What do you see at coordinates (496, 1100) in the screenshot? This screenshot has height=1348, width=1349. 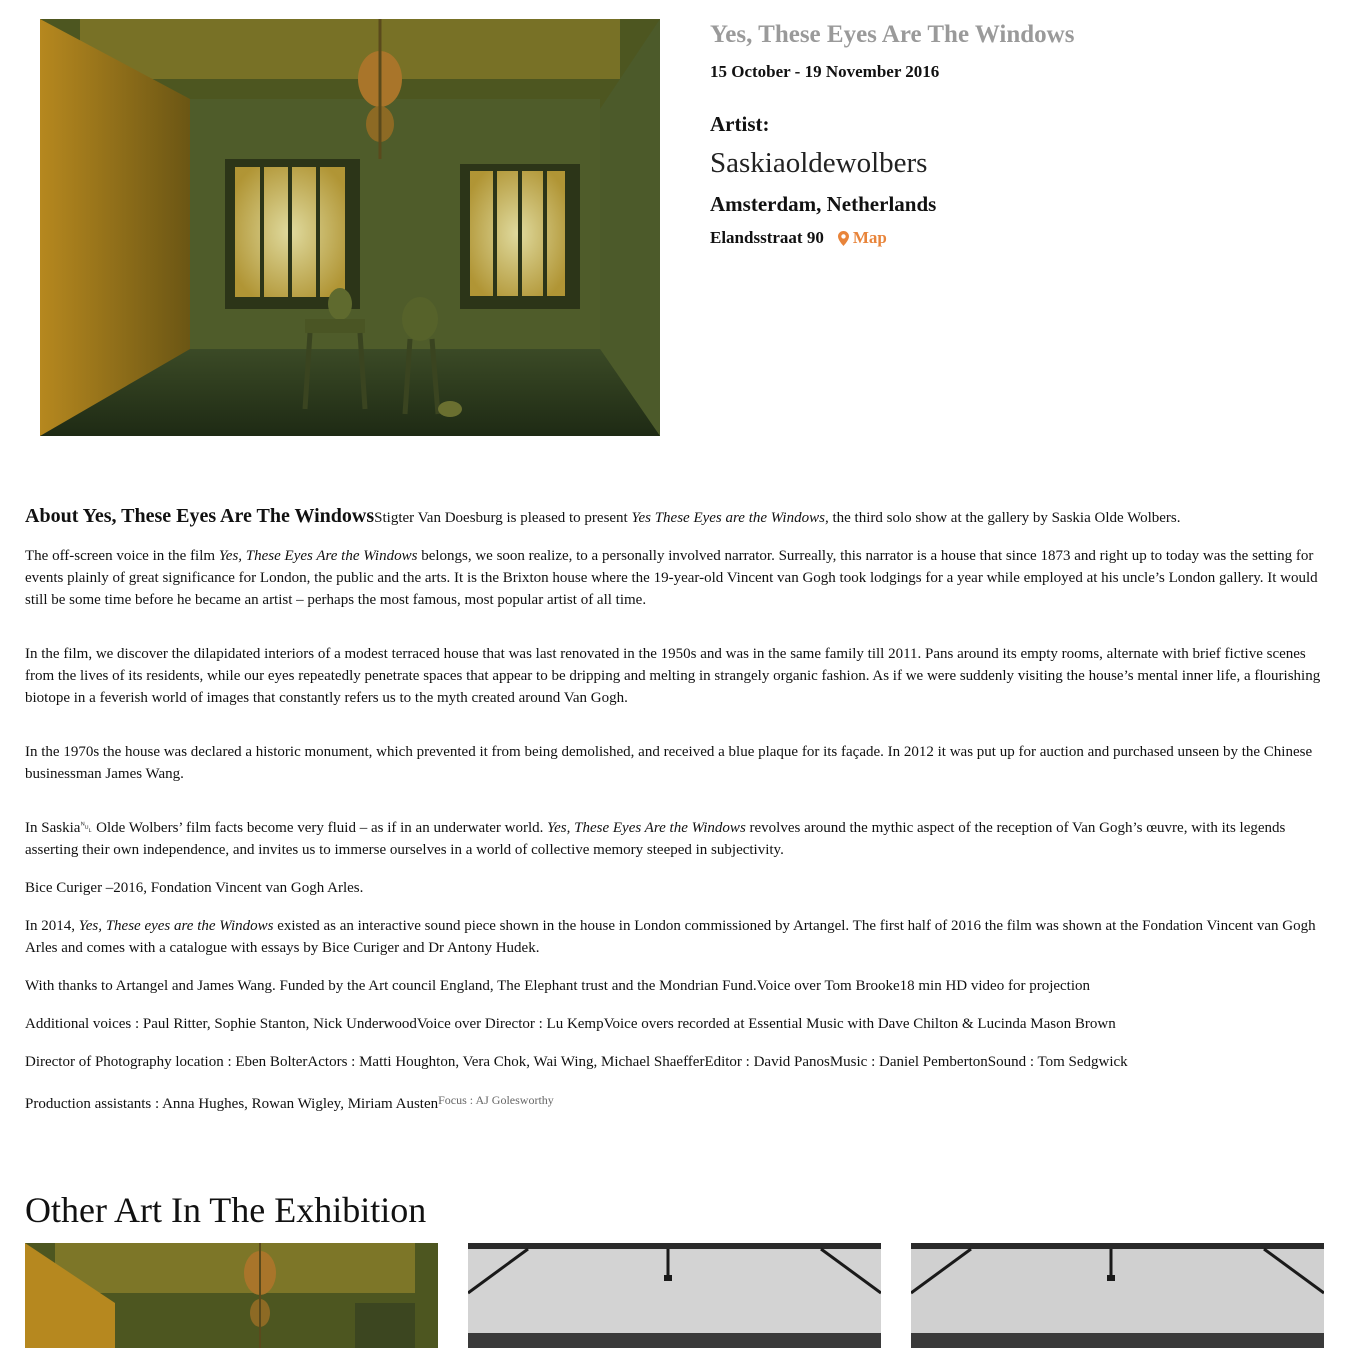 I see `p10-small-credit: Focus : AJ Golesworthy` at bounding box center [496, 1100].